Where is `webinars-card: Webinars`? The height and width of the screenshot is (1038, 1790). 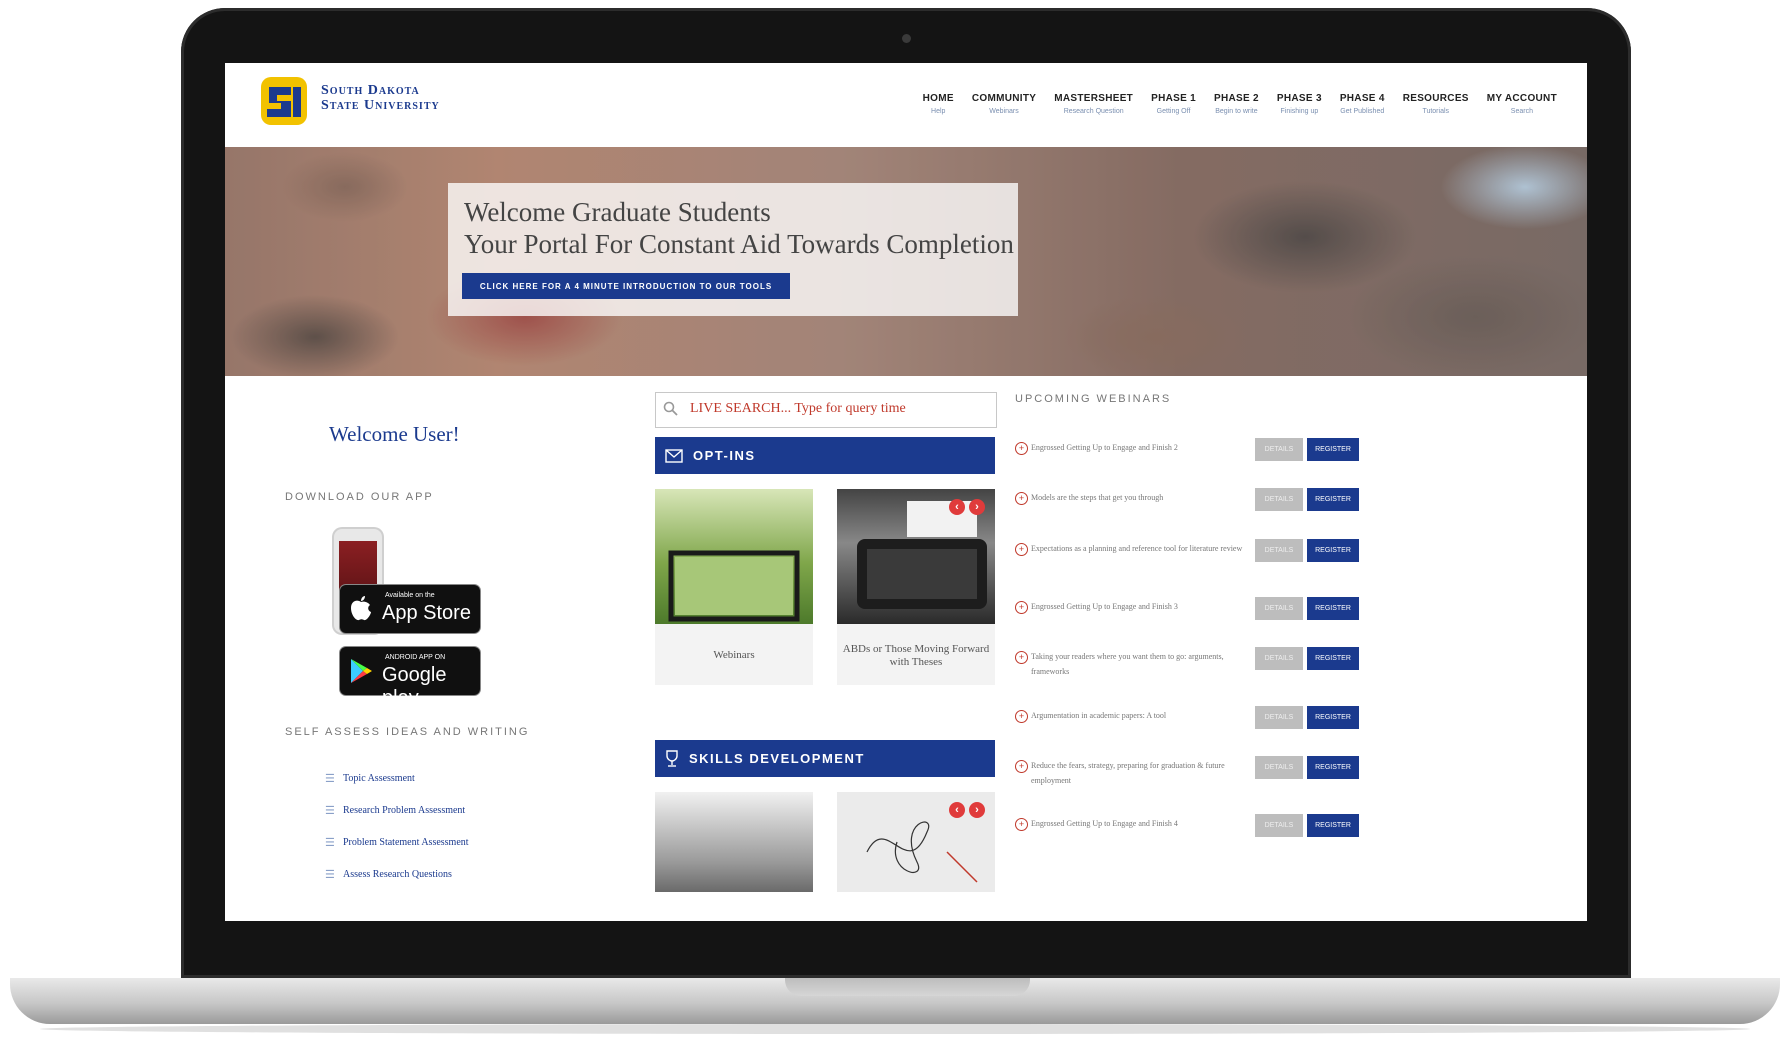
webinars-card: Webinars is located at coordinates (734, 587).